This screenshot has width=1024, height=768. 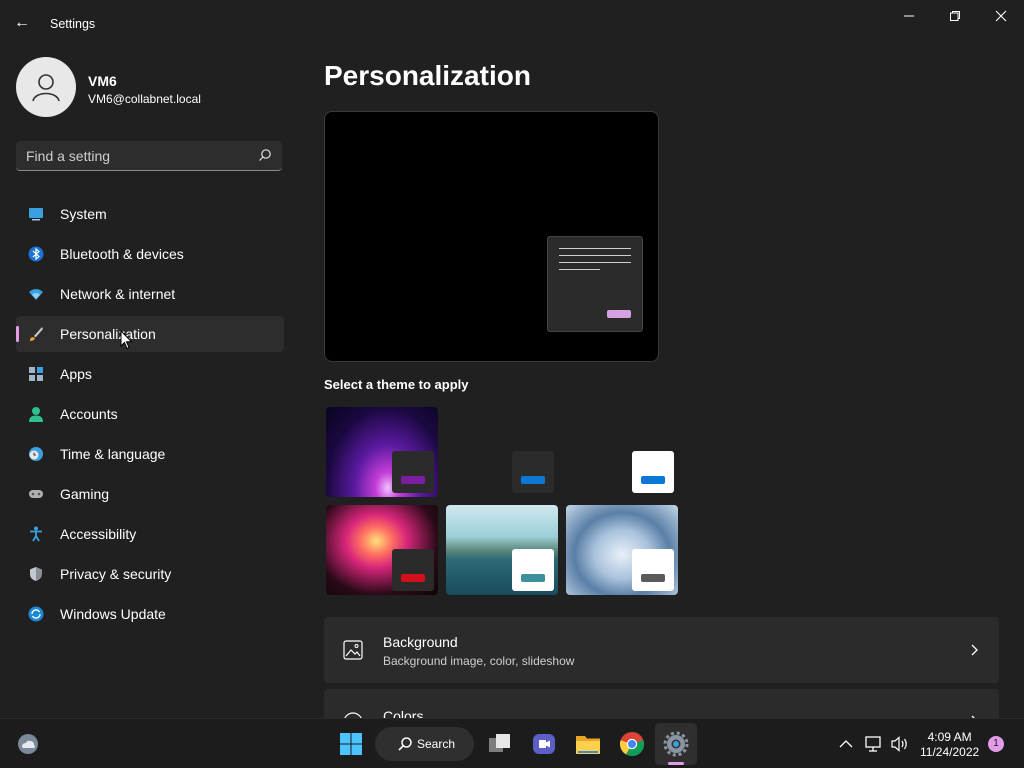 I want to click on back-arrow-icon: ←, so click(x=22, y=22).